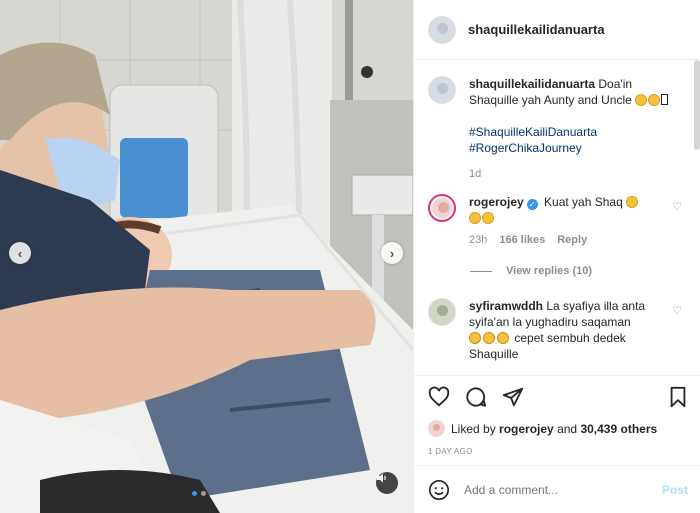  What do you see at coordinates (569, 132) in the screenshot?
I see `hashtag-link: #ShaquilleKailiDanuarta` at bounding box center [569, 132].